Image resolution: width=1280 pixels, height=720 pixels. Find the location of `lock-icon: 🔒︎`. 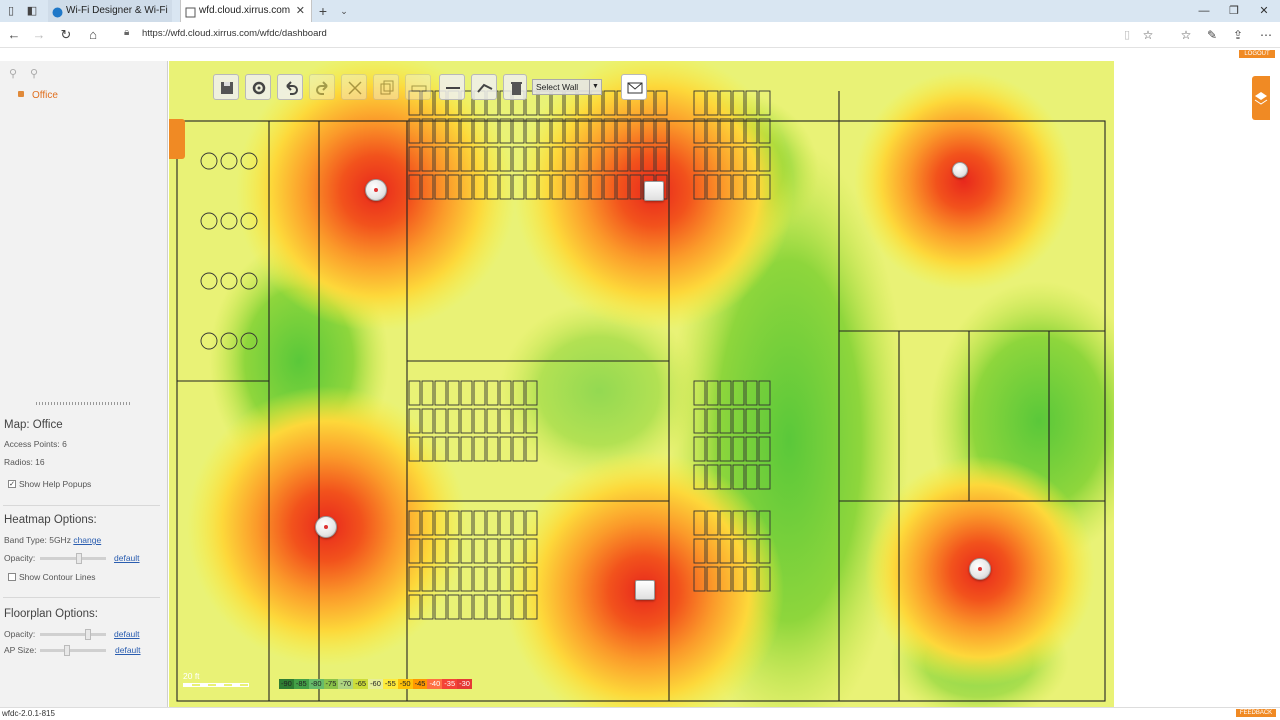

lock-icon: 🔒︎ is located at coordinates (127, 32).